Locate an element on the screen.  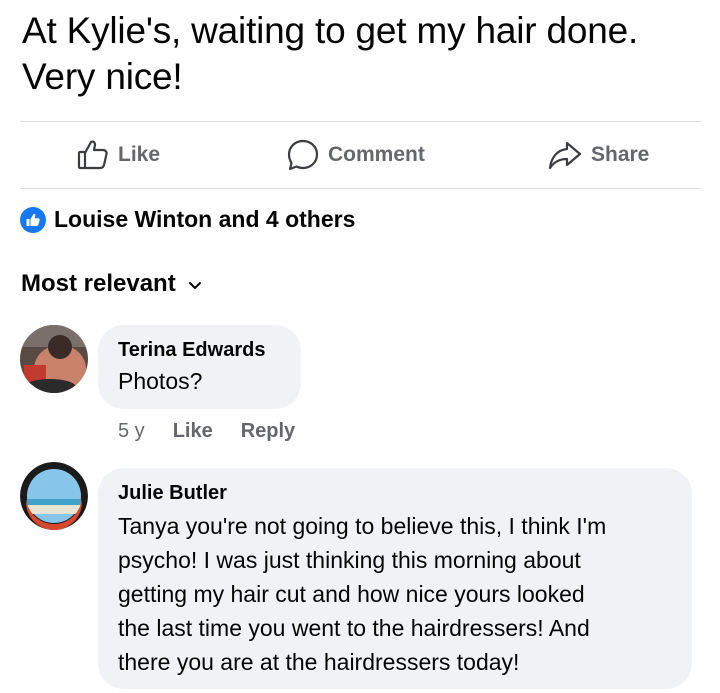
share-label: Share is located at coordinates (620, 154).